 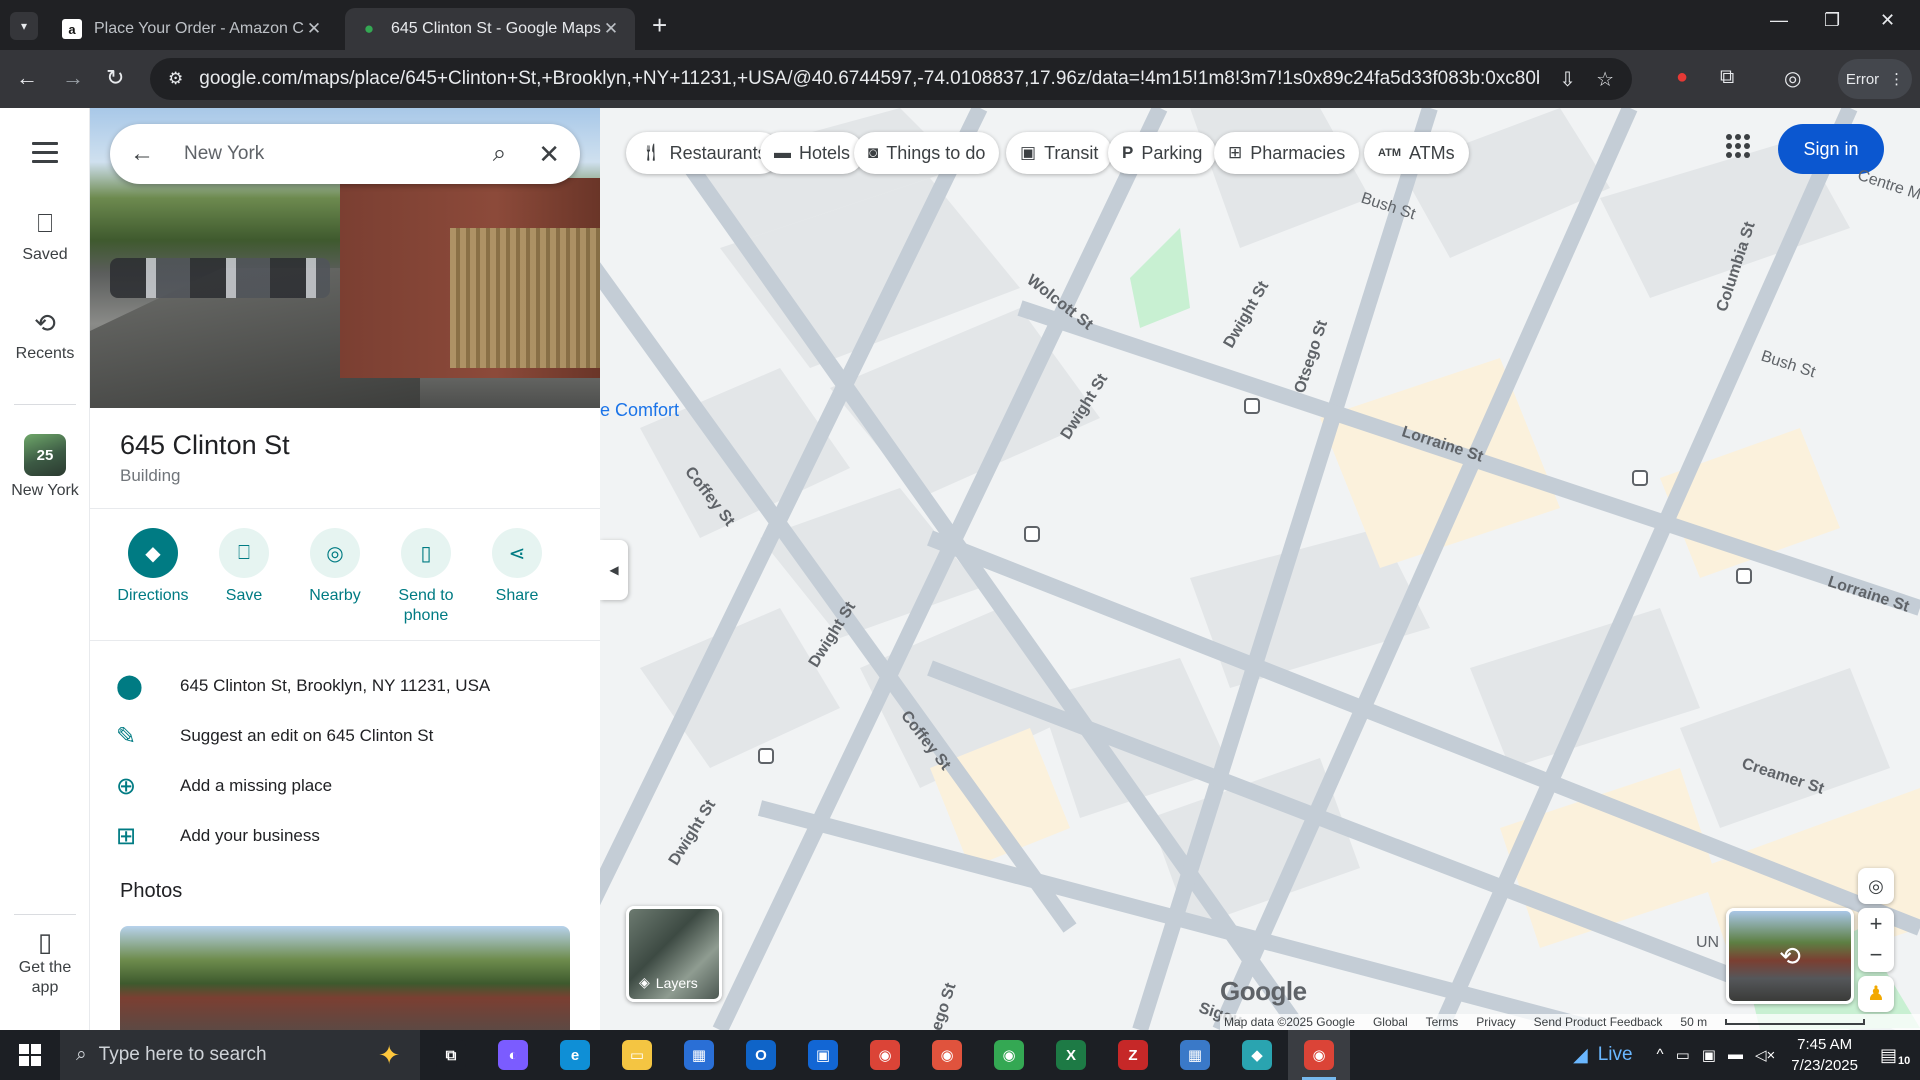 I want to click on street-view-thumbnail: ⟲, so click(x=1790, y=956).